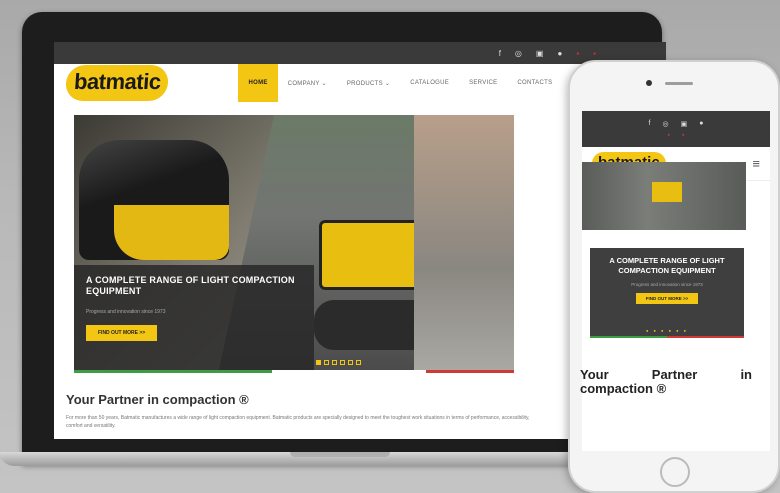  Describe the element at coordinates (122, 333) in the screenshot. I see `find-out-more-button: FIND OUT MORE >>` at that location.